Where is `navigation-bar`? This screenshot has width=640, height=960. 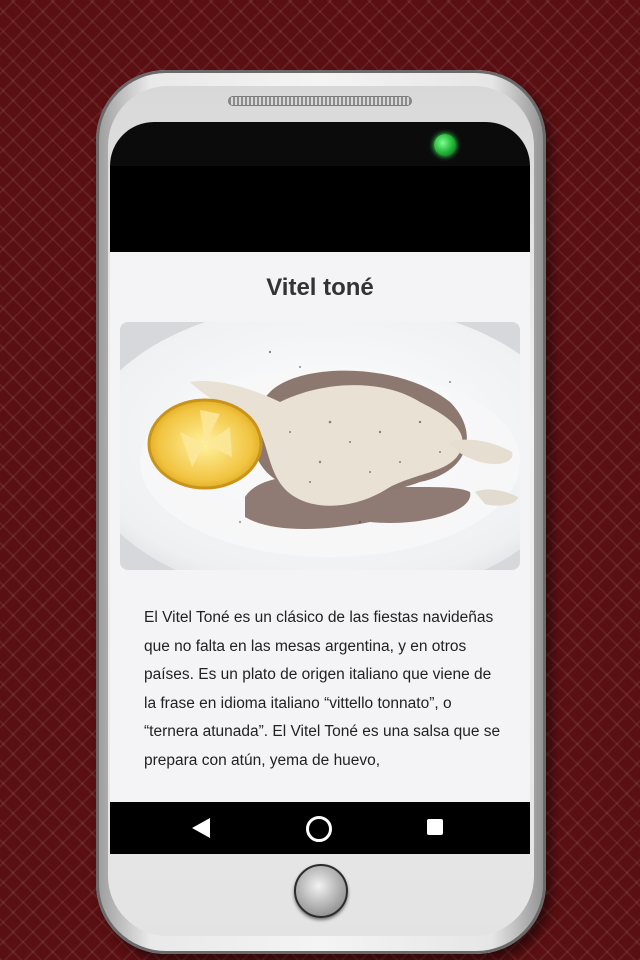
navigation-bar is located at coordinates (320, 828).